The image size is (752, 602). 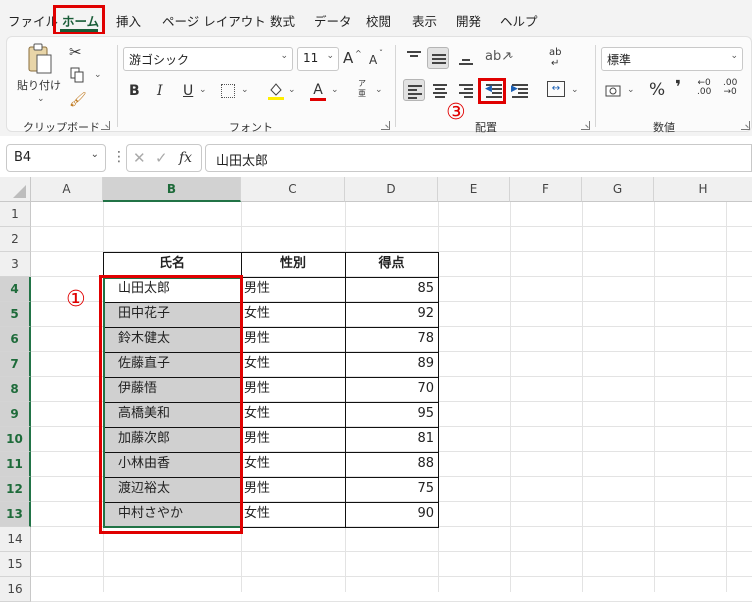 What do you see at coordinates (15, 514) in the screenshot?
I see `row-header-13: 13` at bounding box center [15, 514].